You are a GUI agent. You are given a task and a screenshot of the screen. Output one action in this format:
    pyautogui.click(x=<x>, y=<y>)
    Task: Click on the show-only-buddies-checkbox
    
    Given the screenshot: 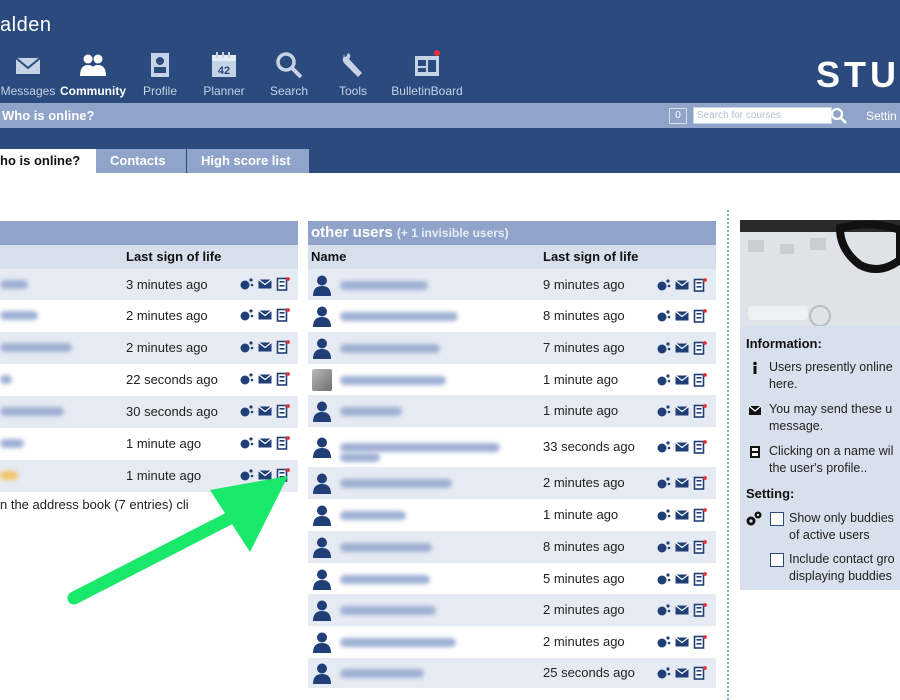 What is the action you would take?
    pyautogui.click(x=777, y=519)
    